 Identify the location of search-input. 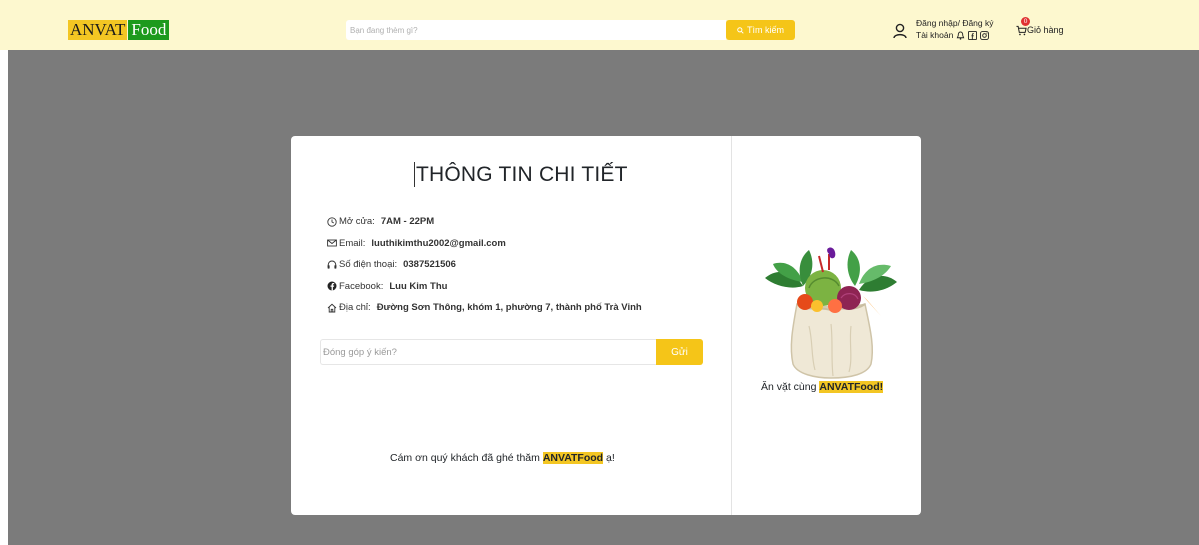
(536, 30).